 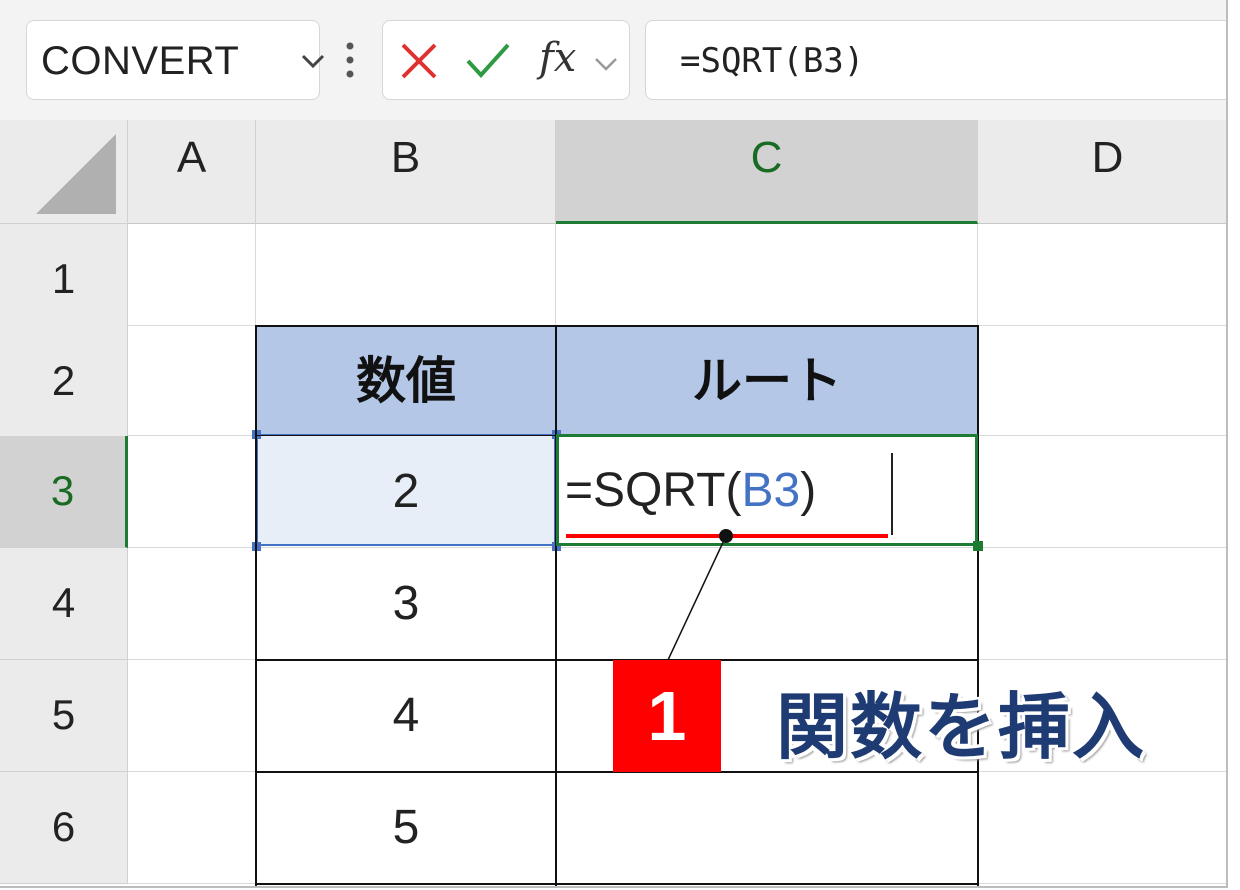 What do you see at coordinates (667, 716) in the screenshot?
I see `step-number-badge: 1` at bounding box center [667, 716].